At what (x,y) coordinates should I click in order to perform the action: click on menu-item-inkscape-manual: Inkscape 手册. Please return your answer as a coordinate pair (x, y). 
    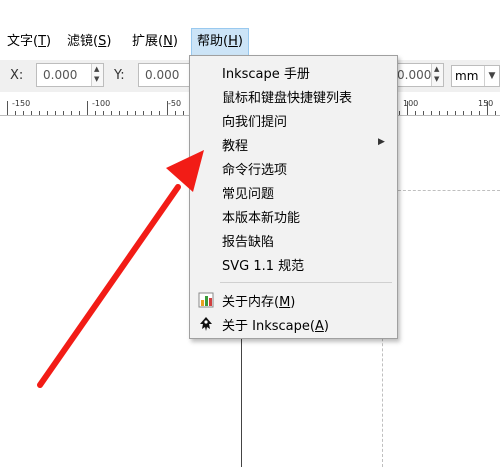
    Looking at the image, I should click on (293, 72).